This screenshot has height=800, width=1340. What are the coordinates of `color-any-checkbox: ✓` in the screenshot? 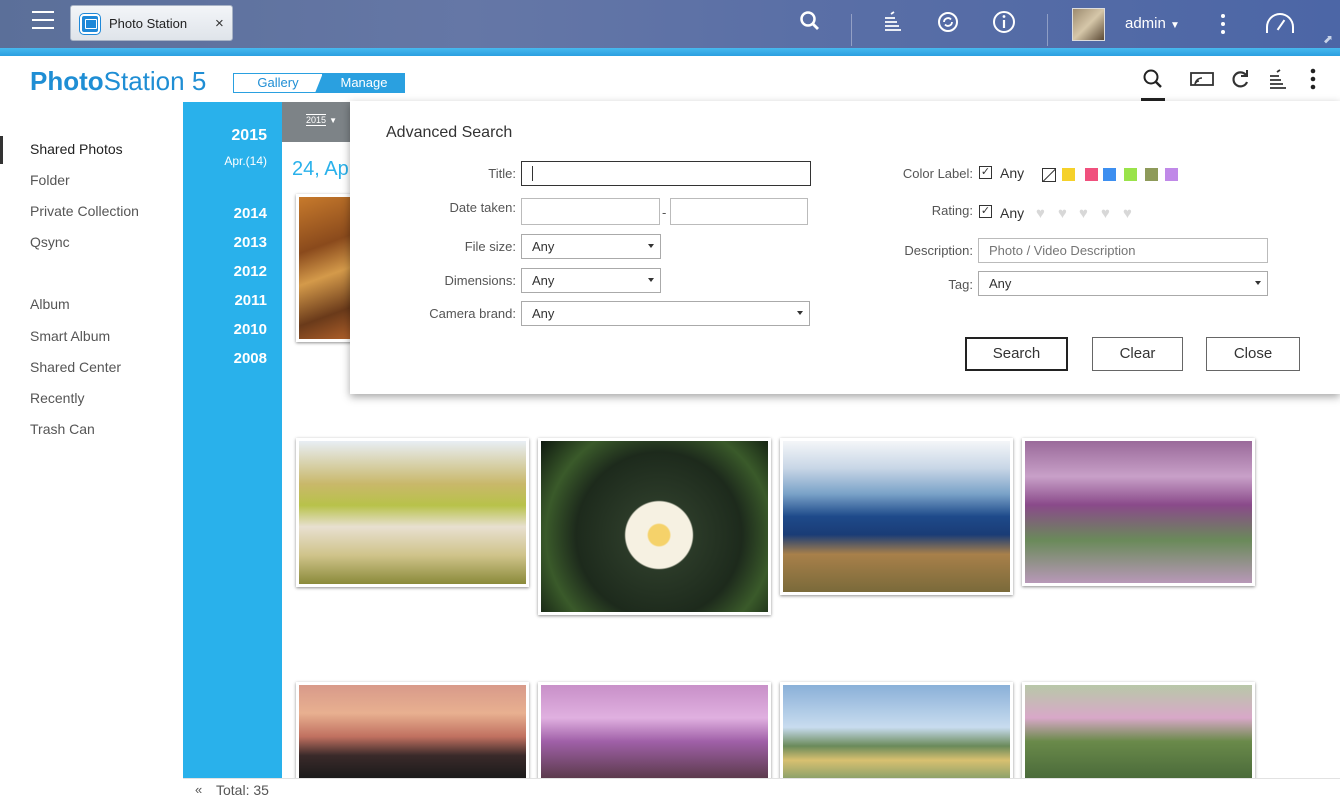 It's located at (985, 172).